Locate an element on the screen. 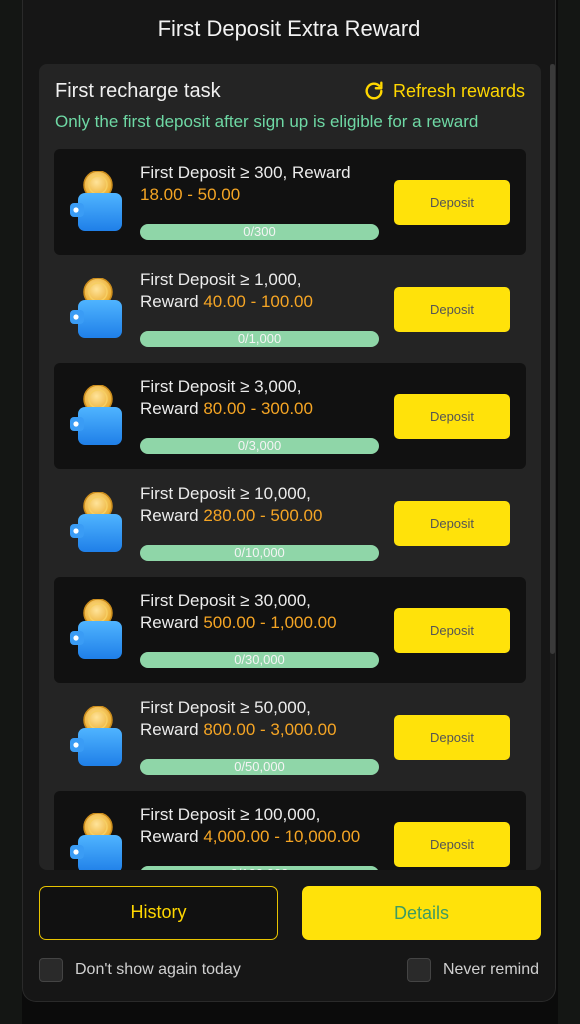 The width and height of the screenshot is (580, 1024). task-progress-label: 0/1,000 is located at coordinates (259, 338).